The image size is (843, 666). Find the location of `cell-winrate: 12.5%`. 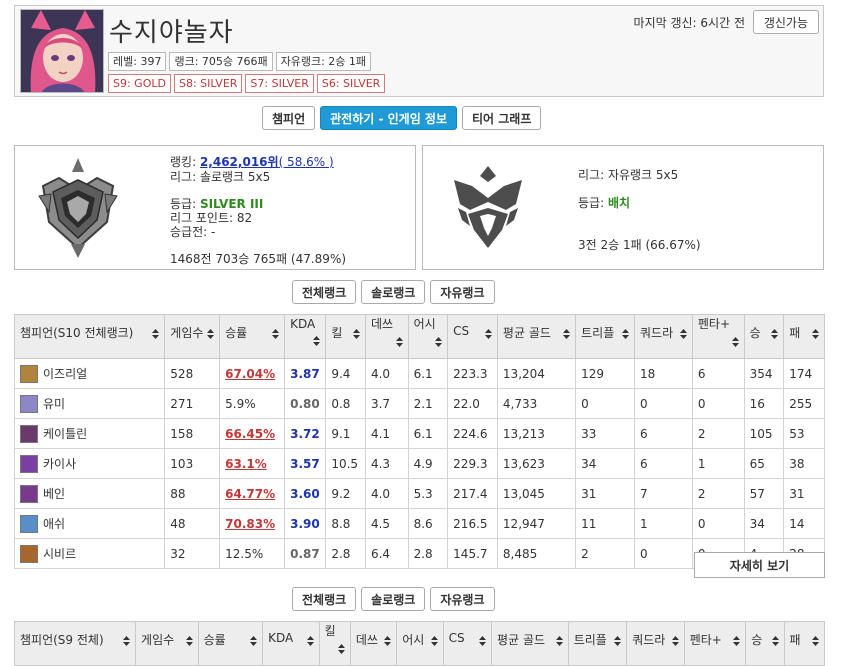

cell-winrate: 12.5% is located at coordinates (252, 553).